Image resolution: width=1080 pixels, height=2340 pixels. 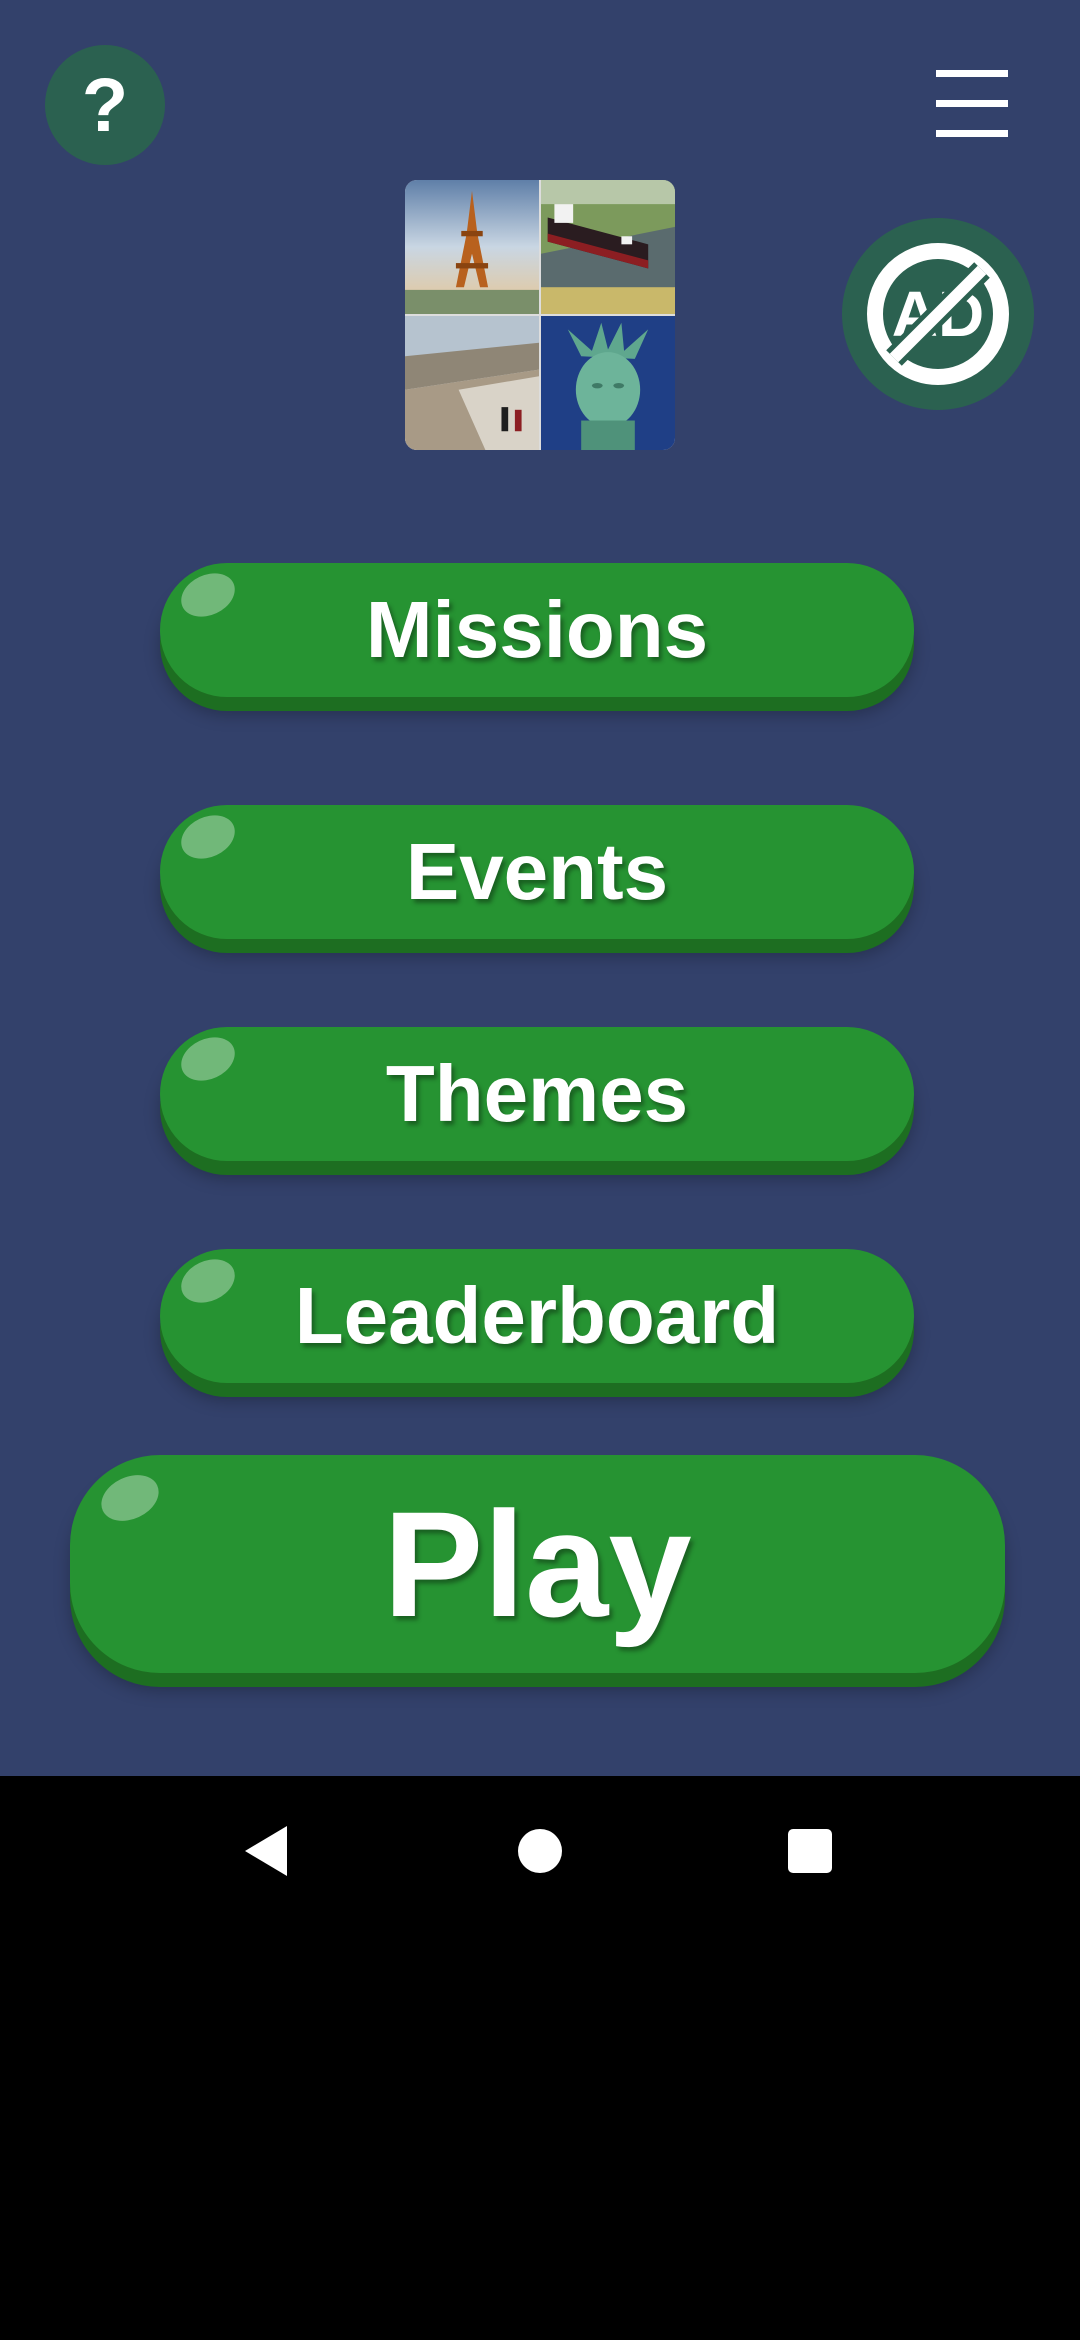 What do you see at coordinates (267, 1851) in the screenshot?
I see `back-triangle-icon` at bounding box center [267, 1851].